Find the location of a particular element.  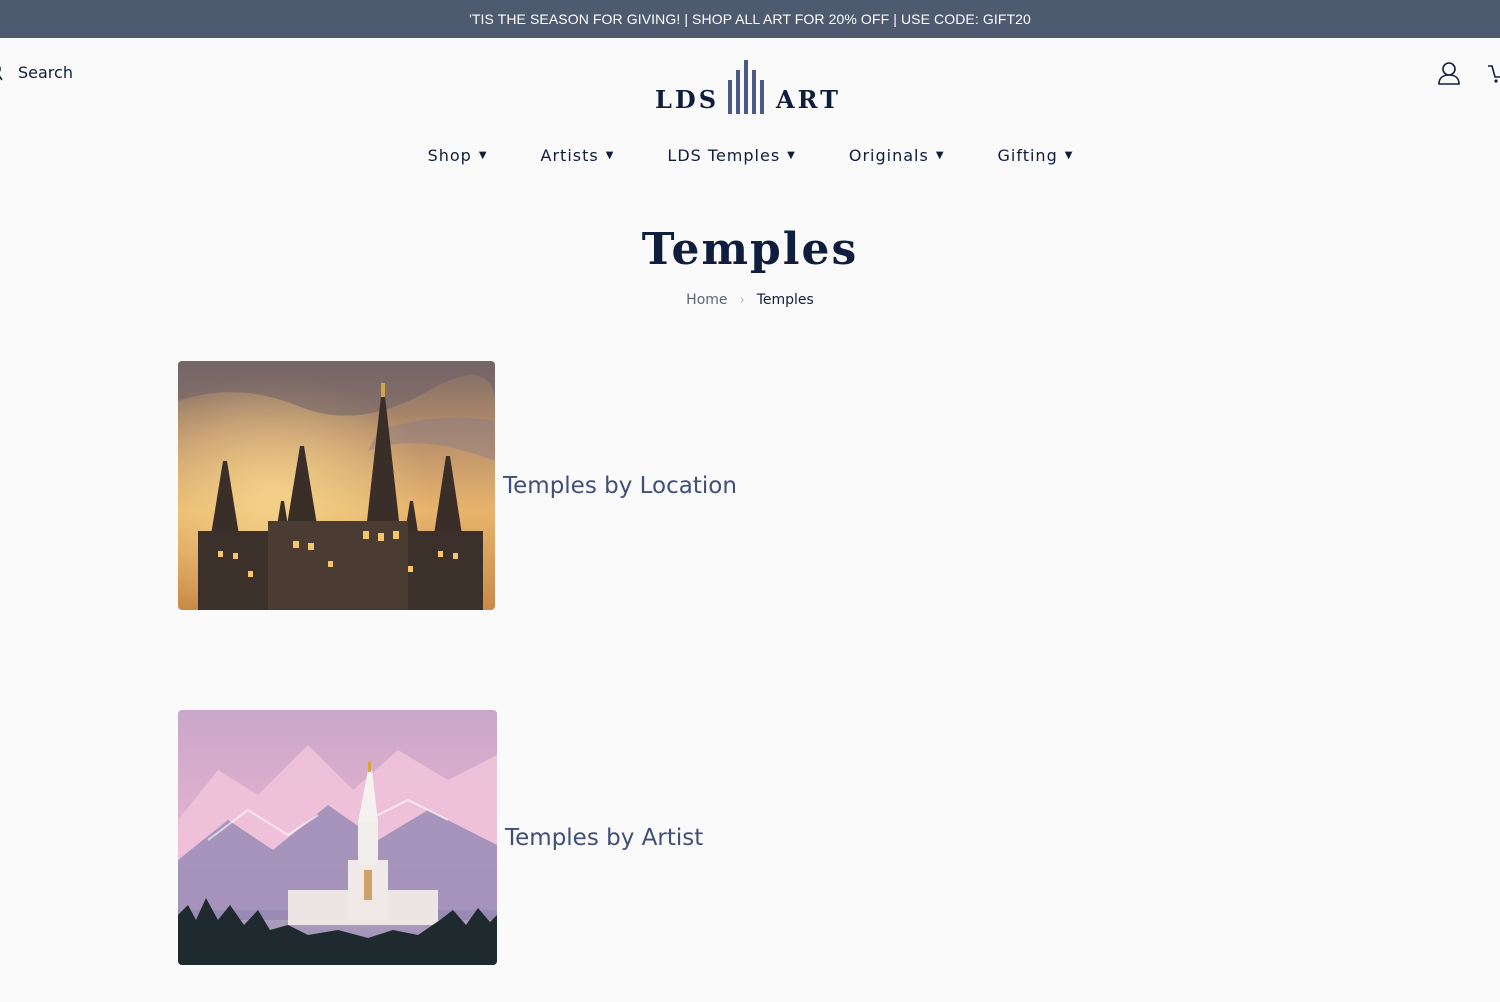

search-label: Search is located at coordinates (45, 72).